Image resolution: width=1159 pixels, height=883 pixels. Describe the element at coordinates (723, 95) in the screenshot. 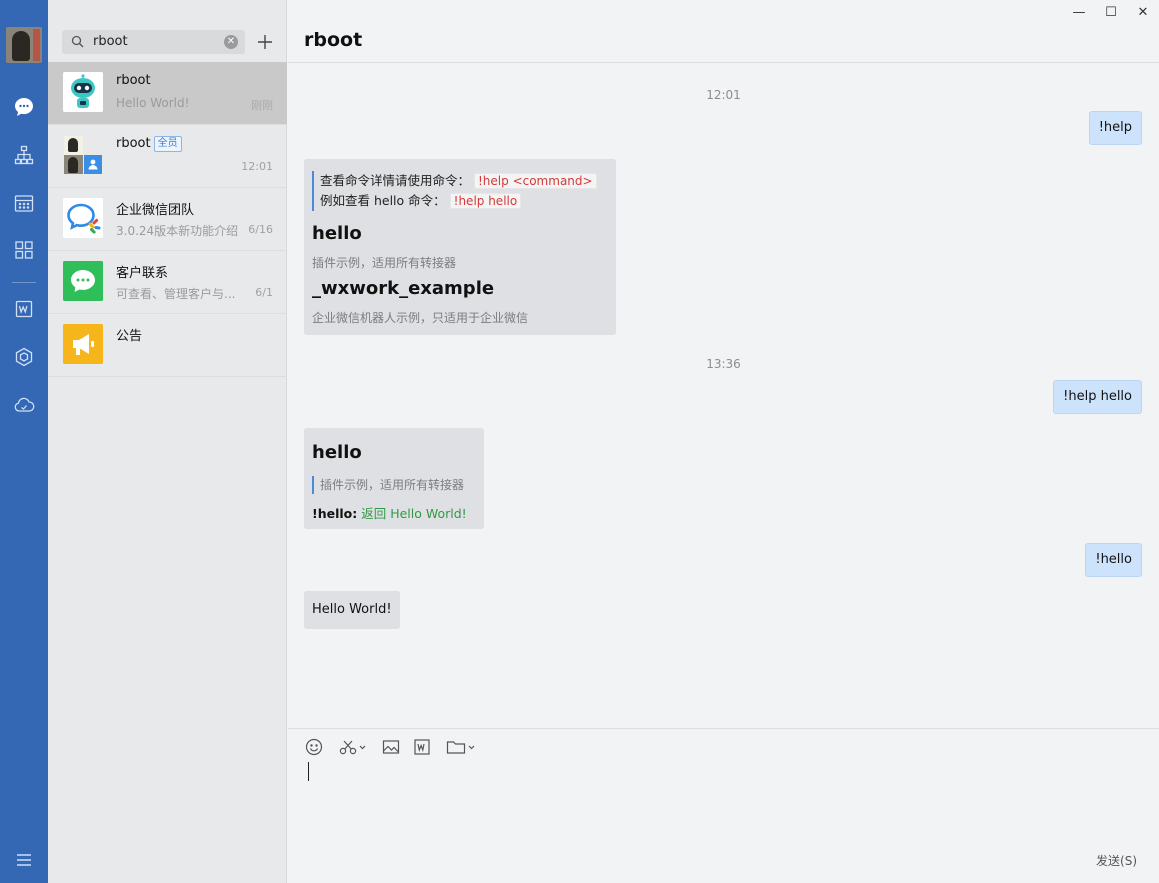

I see `timestamp: 12:01` at that location.